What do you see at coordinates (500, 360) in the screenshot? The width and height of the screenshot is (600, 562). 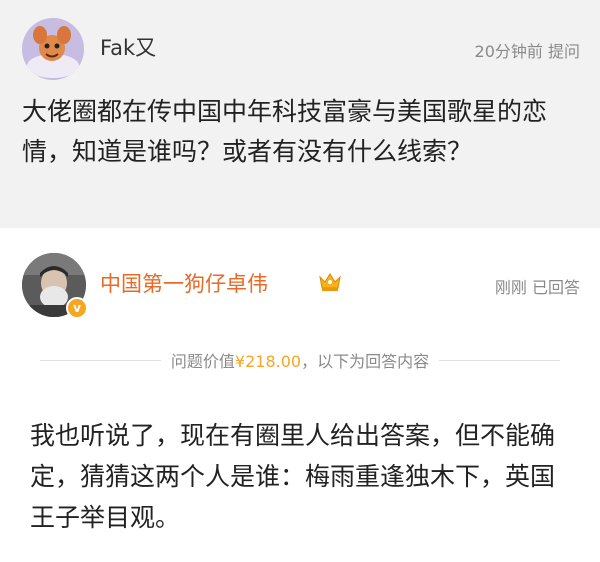 I see `divider-right` at bounding box center [500, 360].